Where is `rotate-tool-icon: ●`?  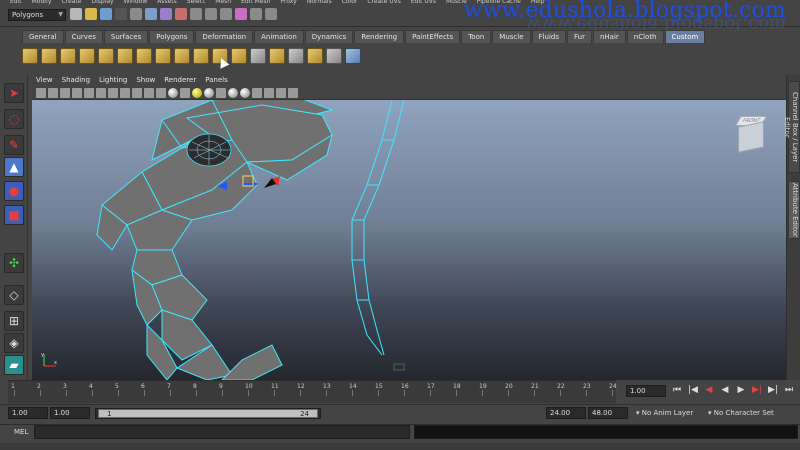 rotate-tool-icon: ● is located at coordinates (14, 191).